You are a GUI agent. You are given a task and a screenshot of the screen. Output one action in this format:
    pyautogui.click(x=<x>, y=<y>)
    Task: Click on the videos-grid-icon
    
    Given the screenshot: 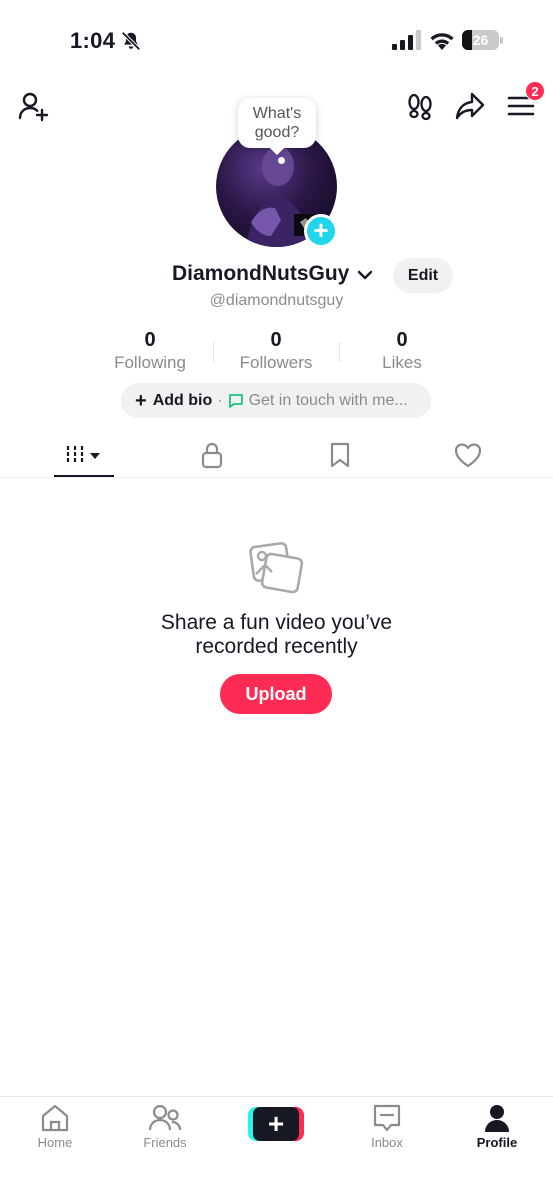 What is the action you would take?
    pyautogui.click(x=83, y=455)
    